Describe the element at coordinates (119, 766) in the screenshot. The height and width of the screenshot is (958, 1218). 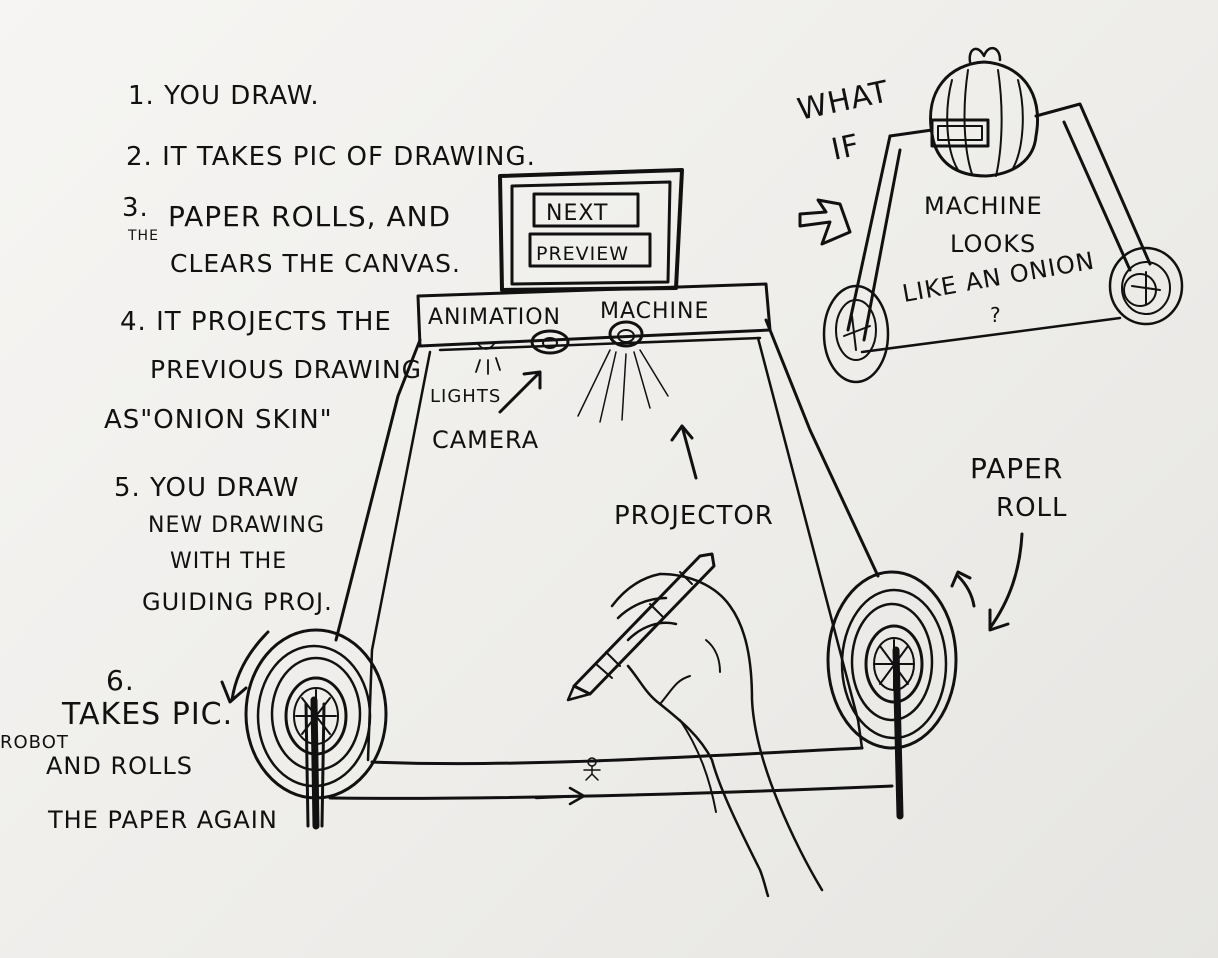
I see `step-6-line3: AND ROLLS` at that location.